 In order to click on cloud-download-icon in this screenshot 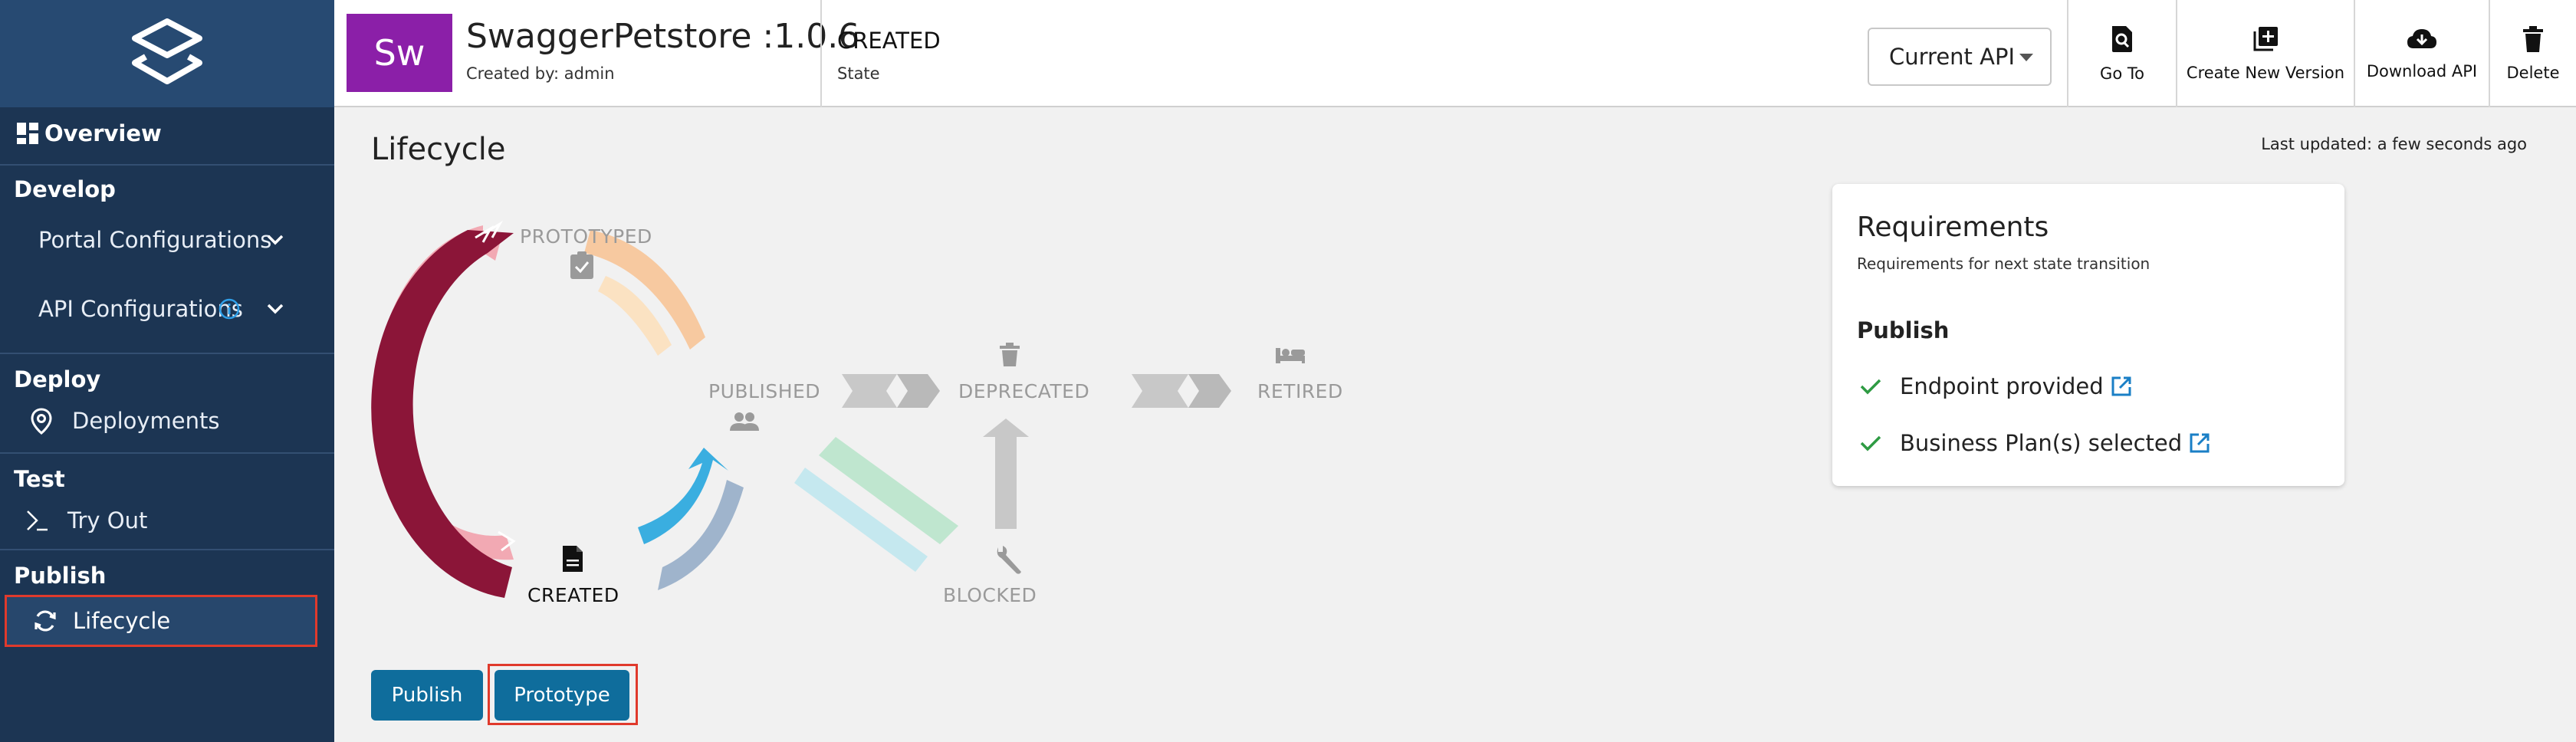, I will do `click(2422, 38)`.